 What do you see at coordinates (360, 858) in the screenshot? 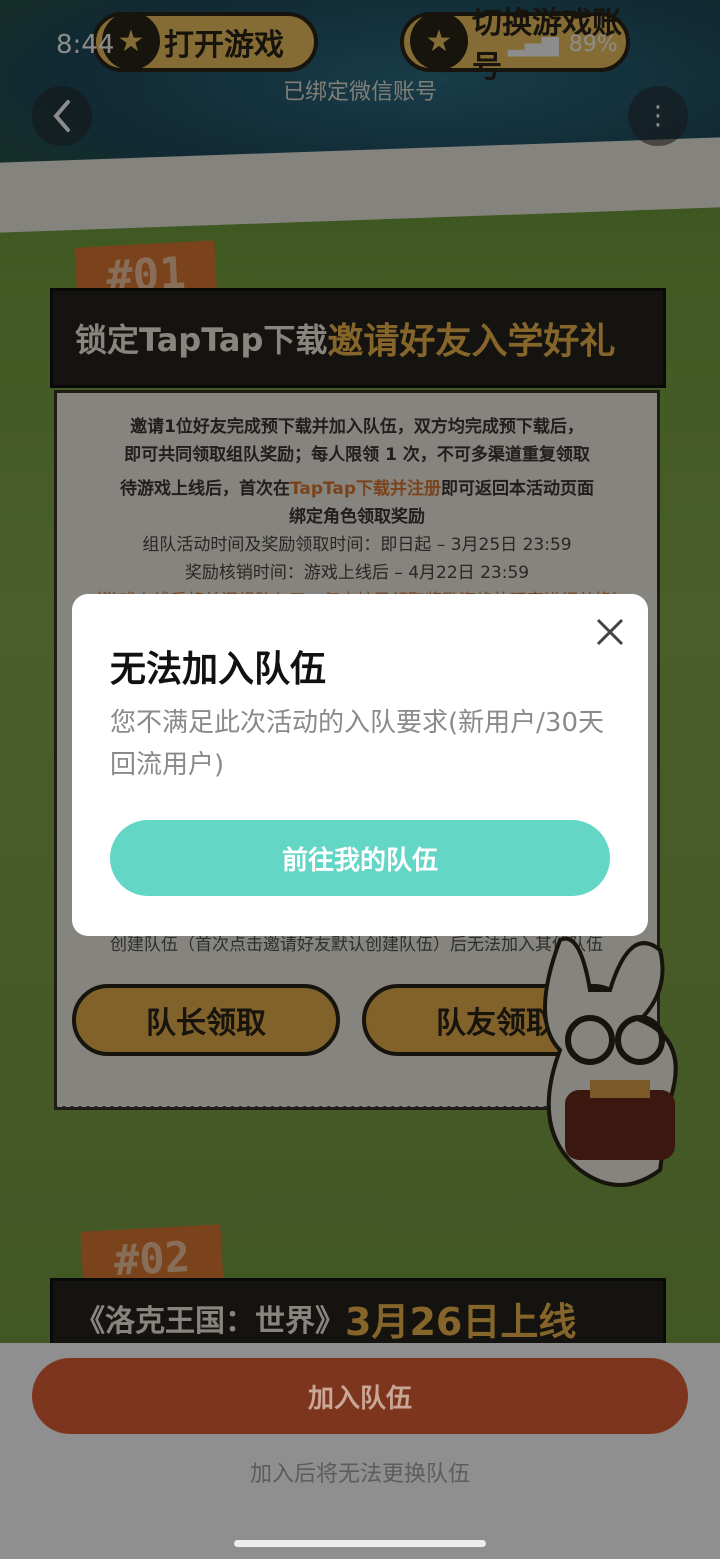
I see `go-my-team-button: 前往我的队伍` at bounding box center [360, 858].